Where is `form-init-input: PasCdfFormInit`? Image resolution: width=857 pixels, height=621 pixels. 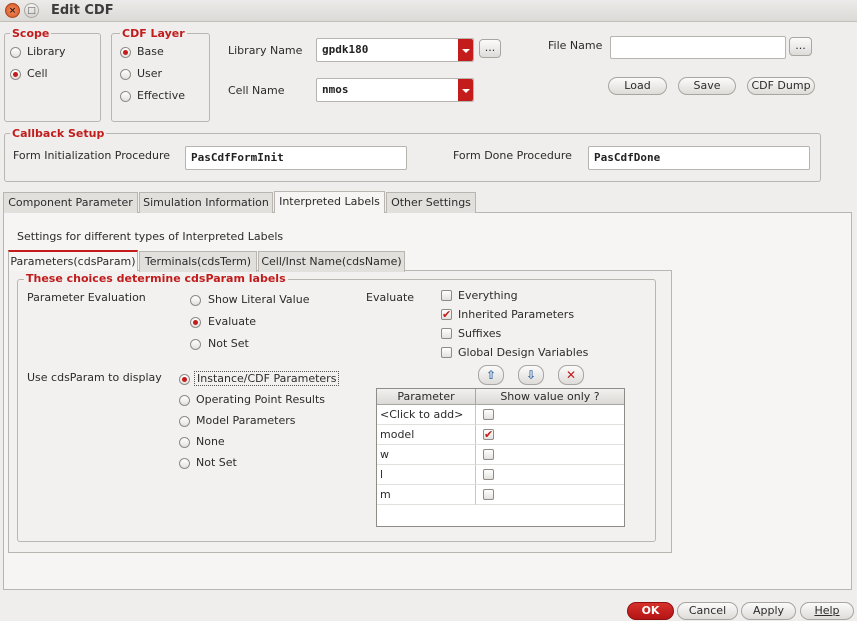 form-init-input: PasCdfFormInit is located at coordinates (296, 158).